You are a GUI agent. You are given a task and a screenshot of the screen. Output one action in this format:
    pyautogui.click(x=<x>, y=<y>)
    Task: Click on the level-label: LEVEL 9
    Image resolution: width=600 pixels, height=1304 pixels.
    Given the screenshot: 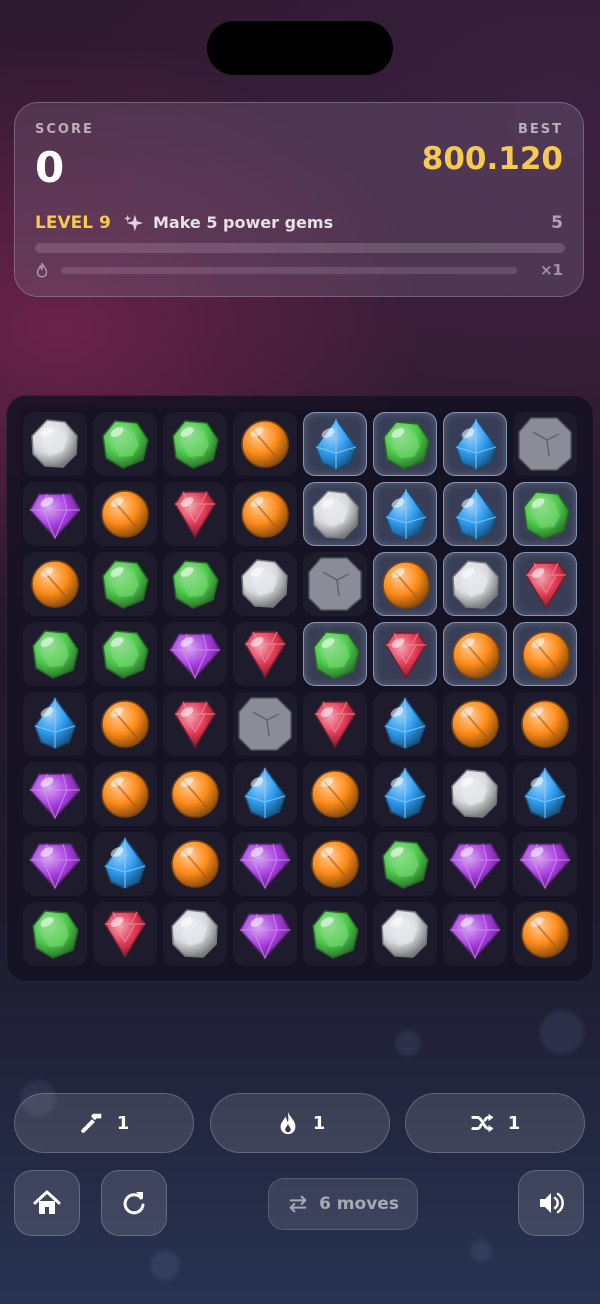 What is the action you would take?
    pyautogui.click(x=73, y=223)
    